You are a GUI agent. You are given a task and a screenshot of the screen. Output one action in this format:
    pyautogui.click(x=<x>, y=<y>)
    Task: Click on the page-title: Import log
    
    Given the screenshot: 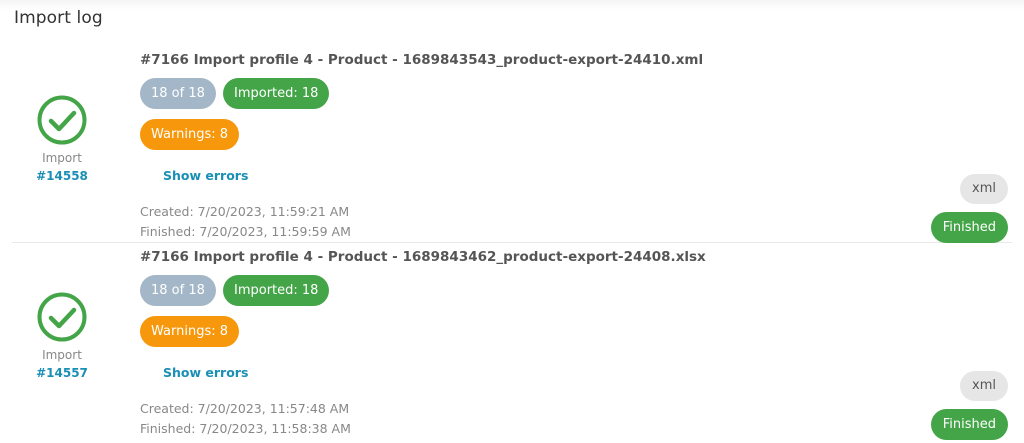 What is the action you would take?
    pyautogui.click(x=58, y=18)
    